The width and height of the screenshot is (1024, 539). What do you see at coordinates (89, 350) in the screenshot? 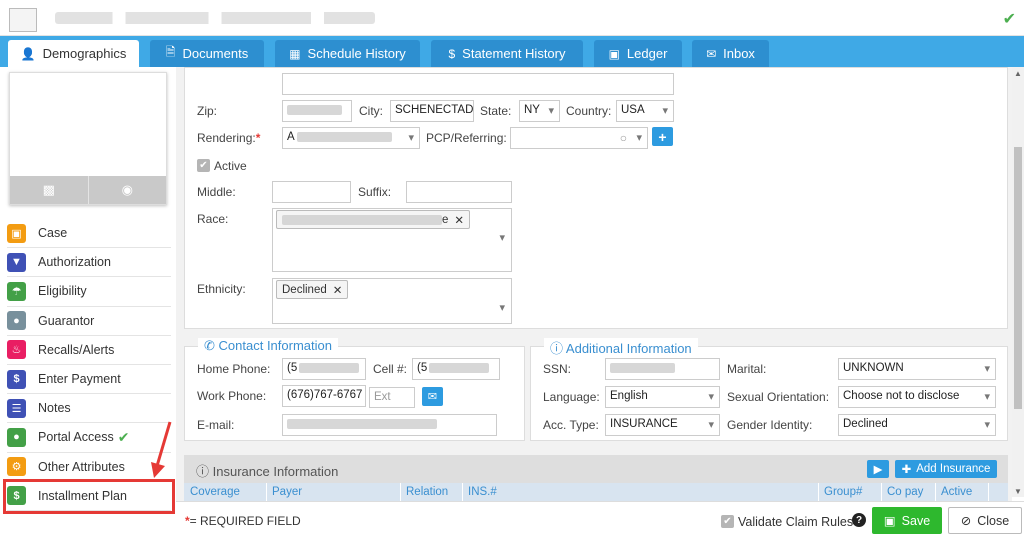
I see `sidebar-item-recalls-alerts: ♨ Recalls/Alerts` at bounding box center [89, 350].